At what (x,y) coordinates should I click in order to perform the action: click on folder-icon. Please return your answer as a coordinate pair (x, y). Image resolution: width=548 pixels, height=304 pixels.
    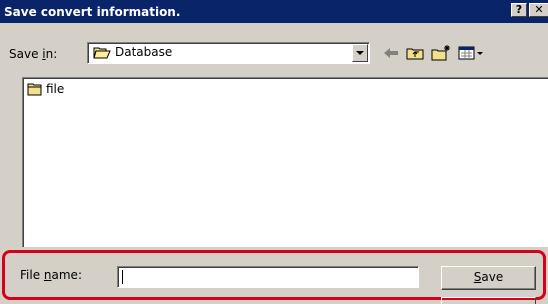
    Looking at the image, I should click on (34, 89).